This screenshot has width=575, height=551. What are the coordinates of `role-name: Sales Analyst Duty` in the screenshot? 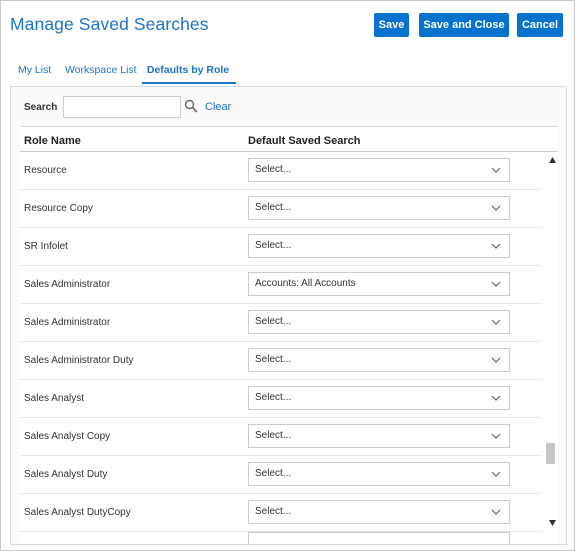 It's located at (66, 474).